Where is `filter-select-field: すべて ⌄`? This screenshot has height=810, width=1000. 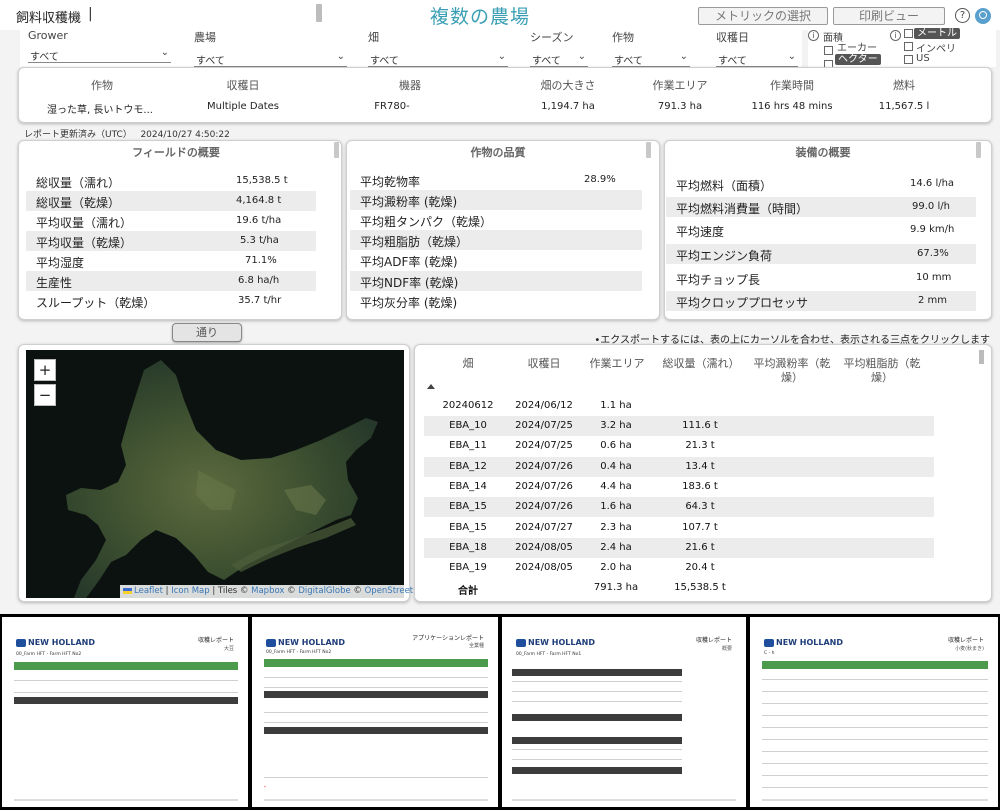 filter-select-field: すべて ⌄ is located at coordinates (438, 59).